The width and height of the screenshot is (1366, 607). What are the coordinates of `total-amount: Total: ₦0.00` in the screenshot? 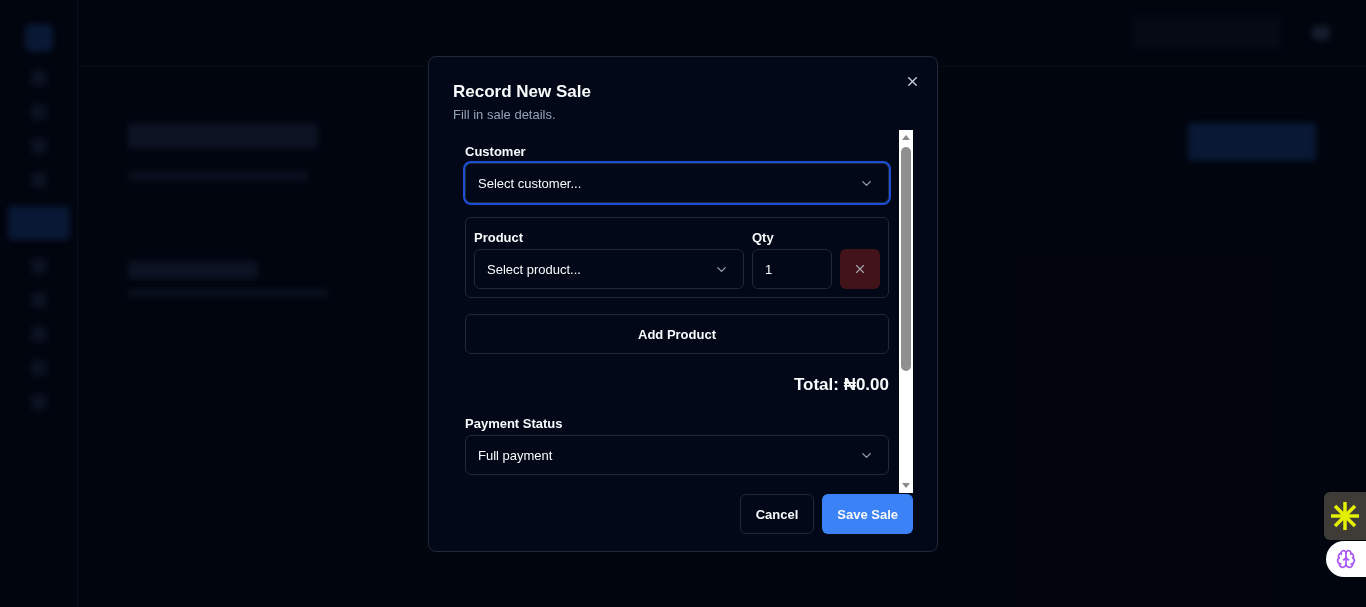 It's located at (841, 385).